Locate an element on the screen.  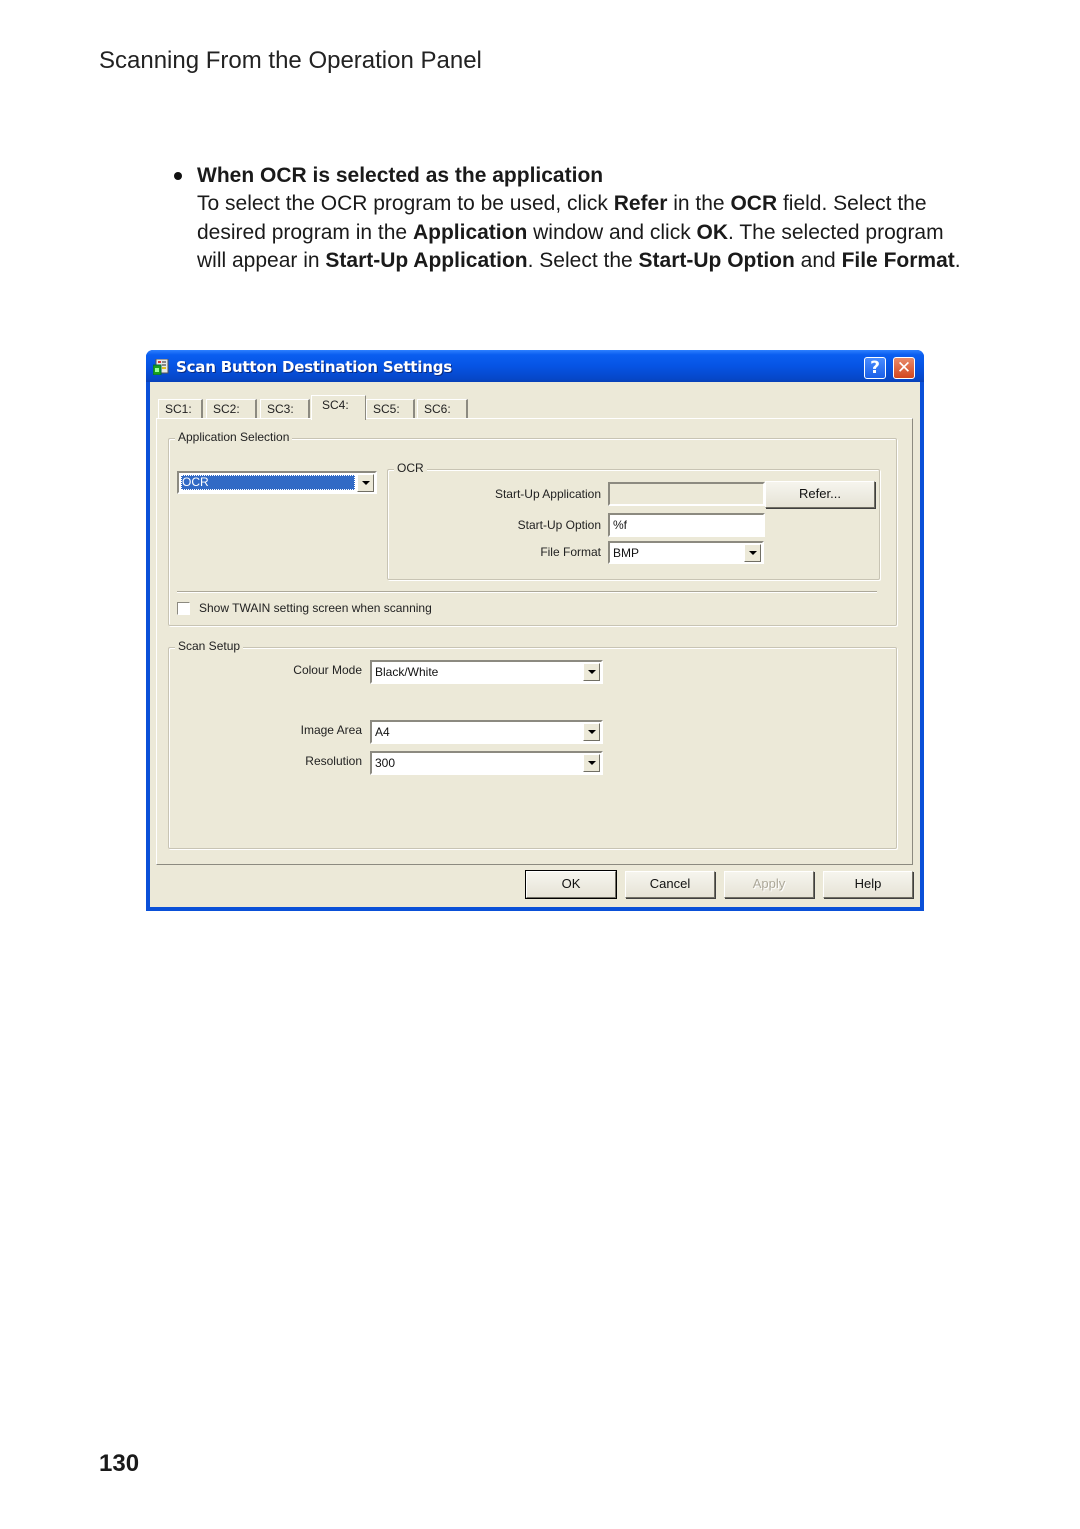
body-text-segment: window and click is located at coordinates (612, 232).